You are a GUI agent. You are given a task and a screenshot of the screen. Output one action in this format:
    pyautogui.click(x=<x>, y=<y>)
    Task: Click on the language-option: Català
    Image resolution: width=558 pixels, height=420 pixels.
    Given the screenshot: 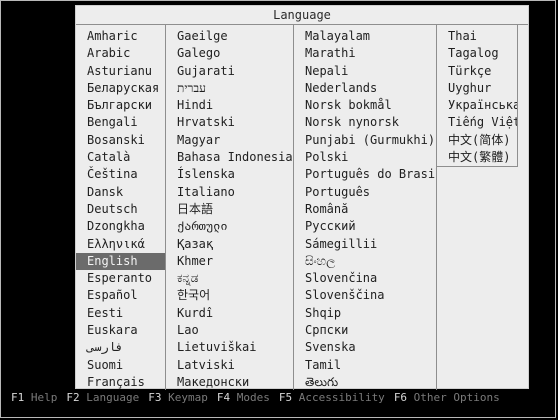 What is the action you would take?
    pyautogui.click(x=120, y=157)
    